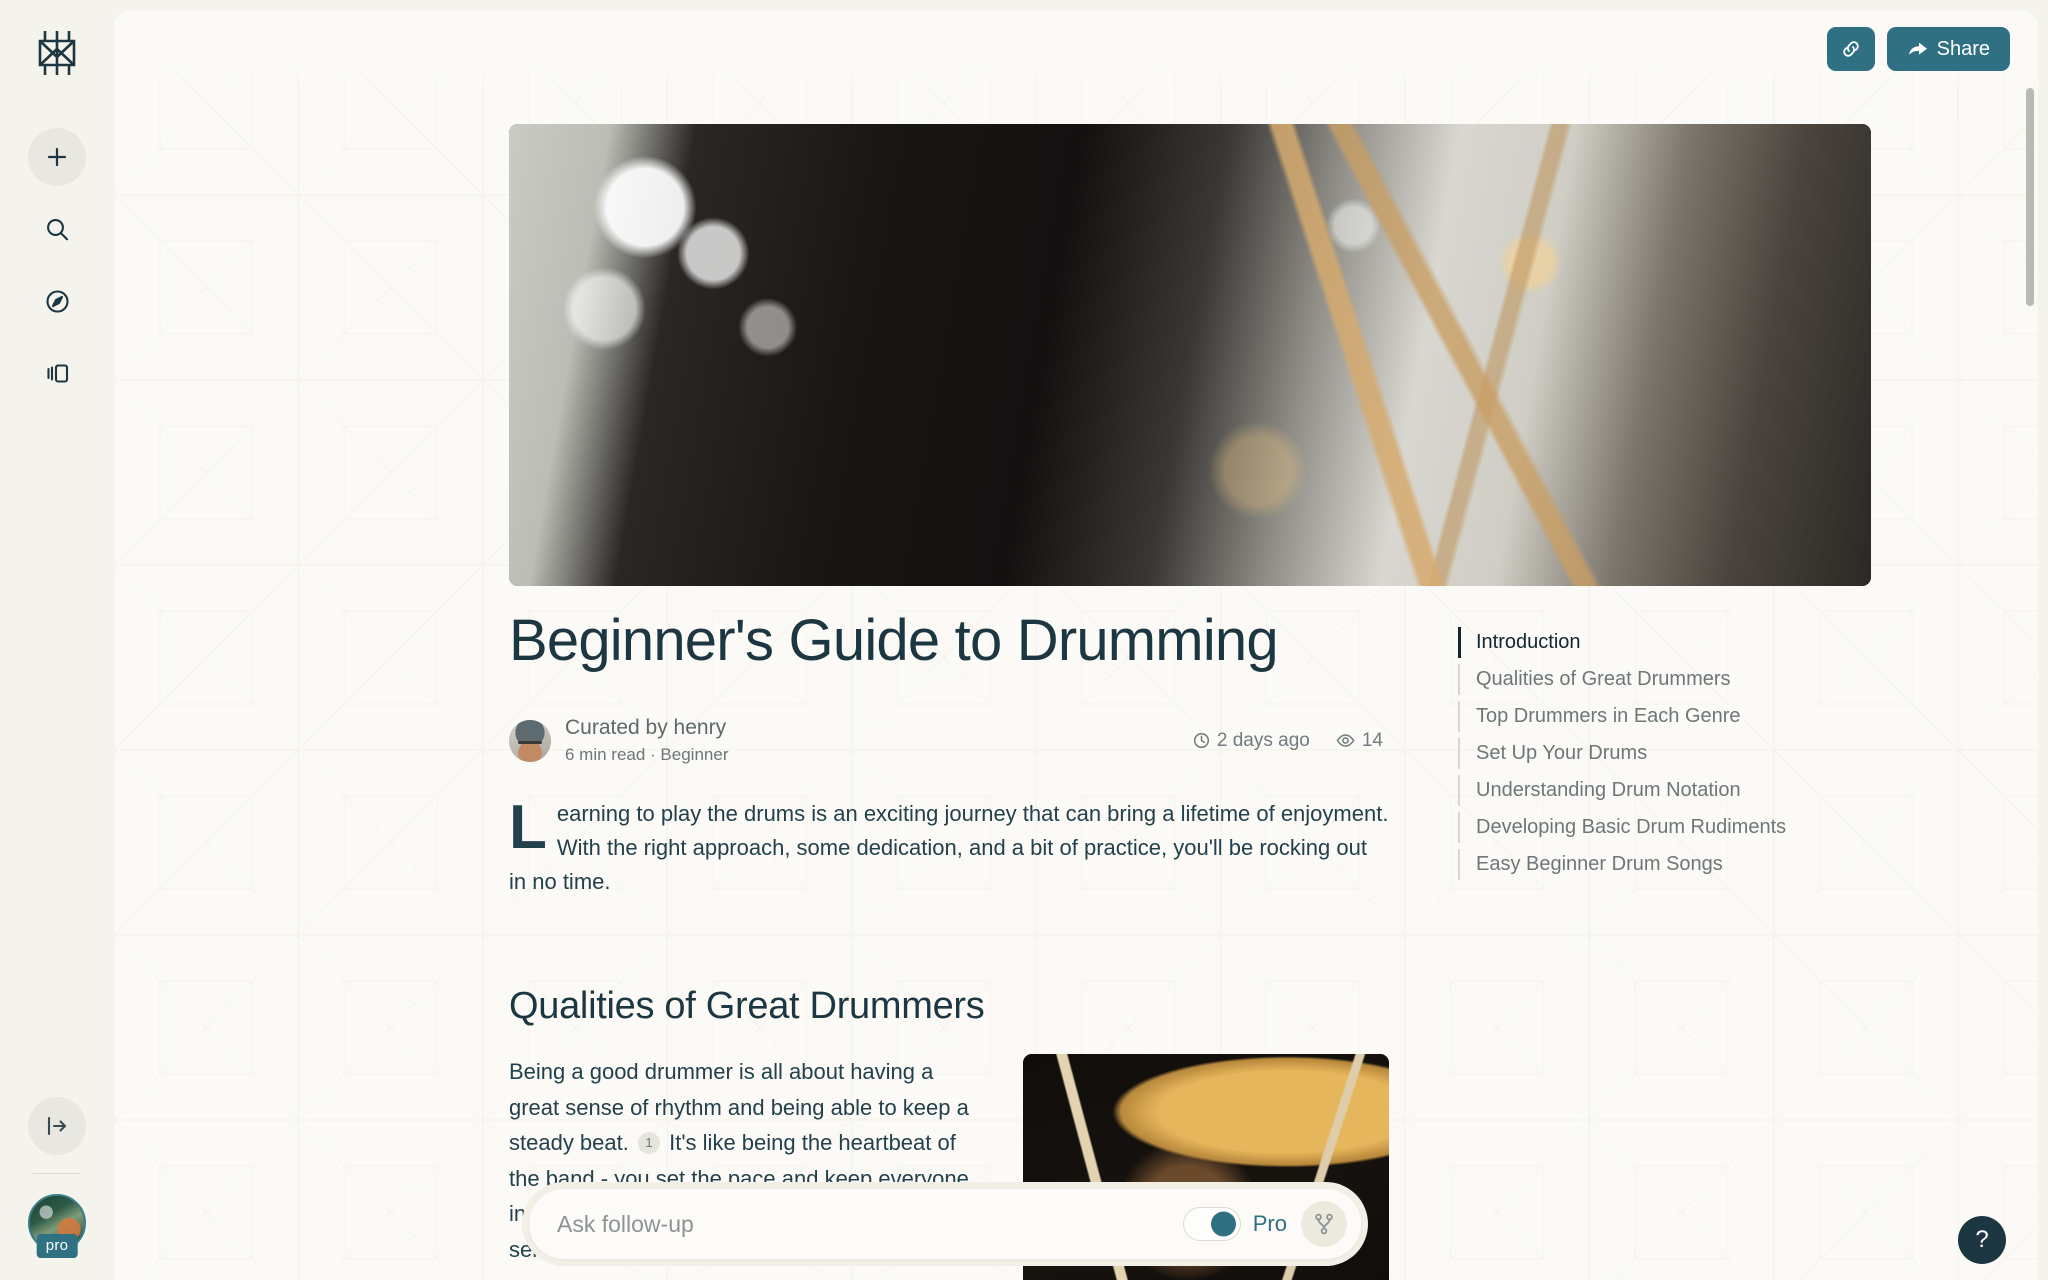 The image size is (2048, 1280). I want to click on sidebar-item-search, so click(57, 229).